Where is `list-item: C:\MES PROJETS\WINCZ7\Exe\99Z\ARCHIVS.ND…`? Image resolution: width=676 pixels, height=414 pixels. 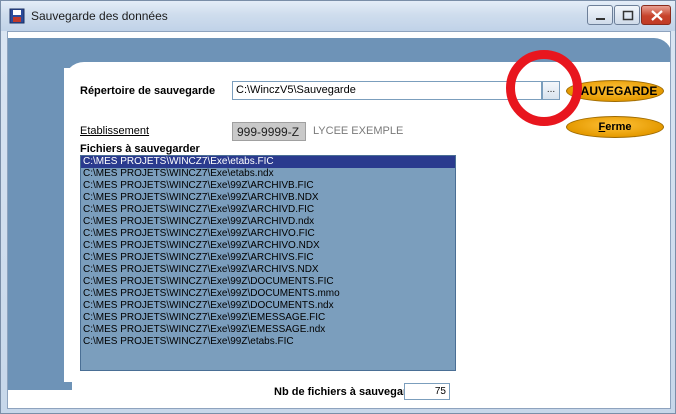 list-item: C:\MES PROJETS\WINCZ7\Exe\99Z\ARCHIVS.ND… is located at coordinates (268, 270).